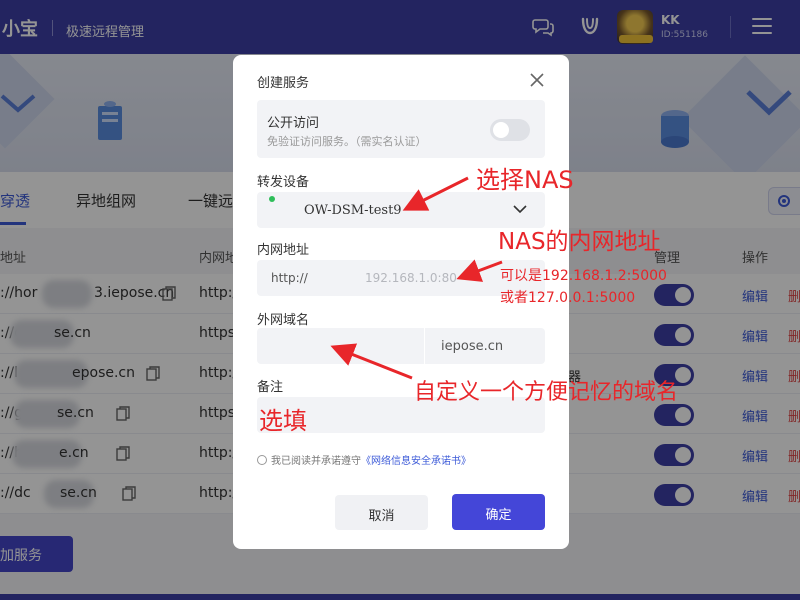 The image size is (800, 600). What do you see at coordinates (479, 270) in the screenshot?
I see `arrow-to-inner-address` at bounding box center [479, 270].